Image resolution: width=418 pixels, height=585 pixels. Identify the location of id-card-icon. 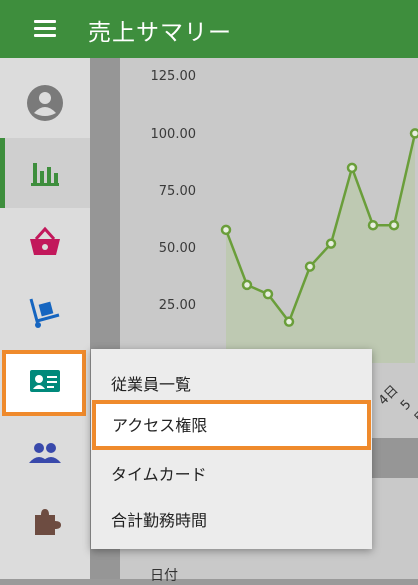
(45, 381).